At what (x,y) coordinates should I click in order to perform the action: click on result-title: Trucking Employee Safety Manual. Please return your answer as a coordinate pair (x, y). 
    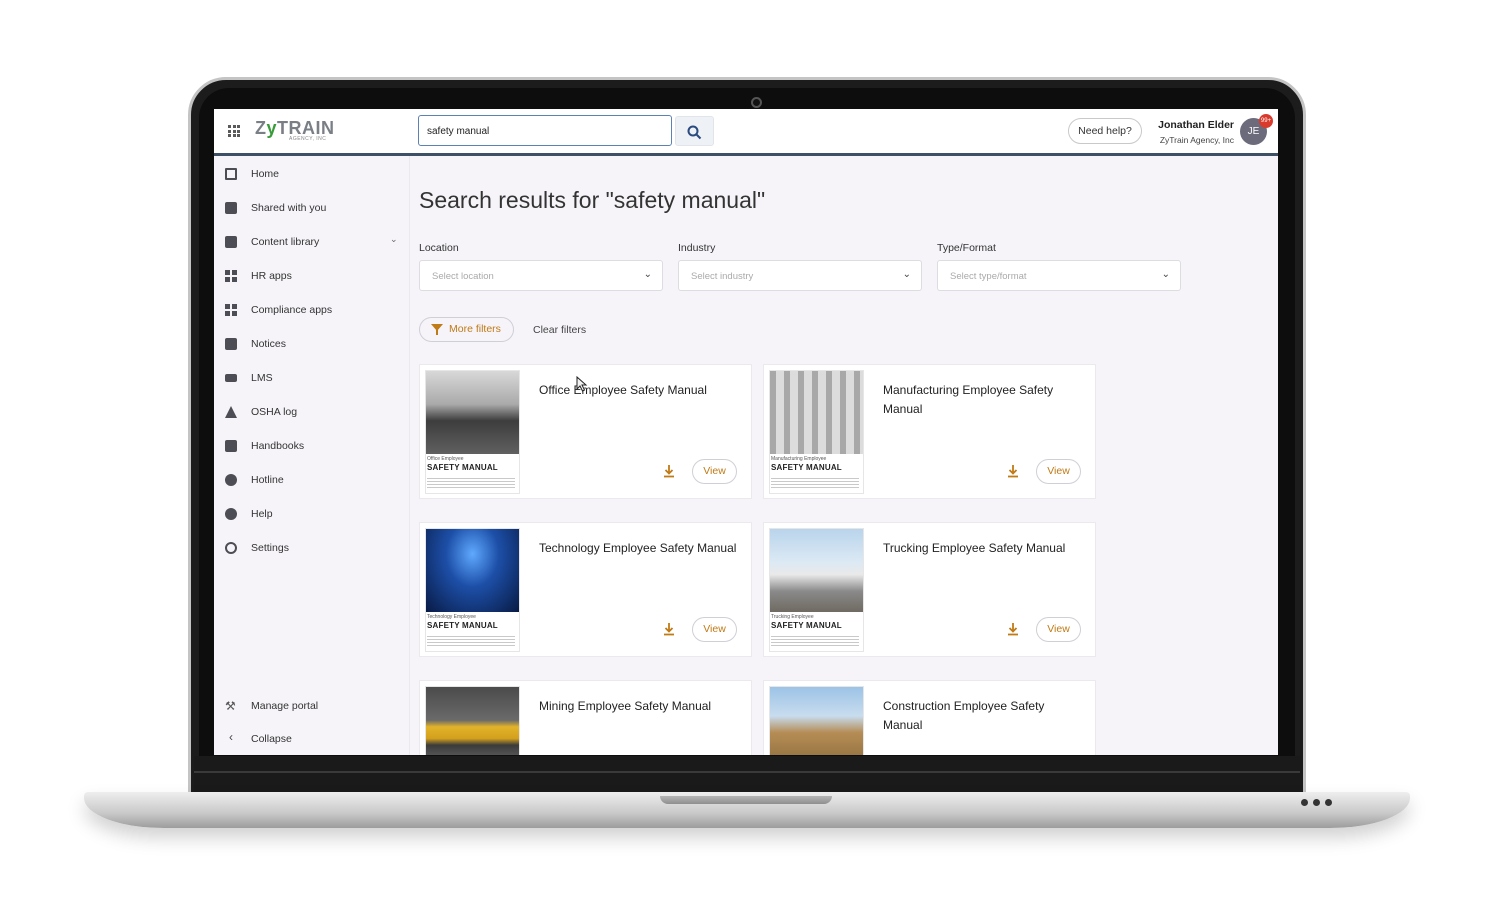
    Looking at the image, I should click on (983, 548).